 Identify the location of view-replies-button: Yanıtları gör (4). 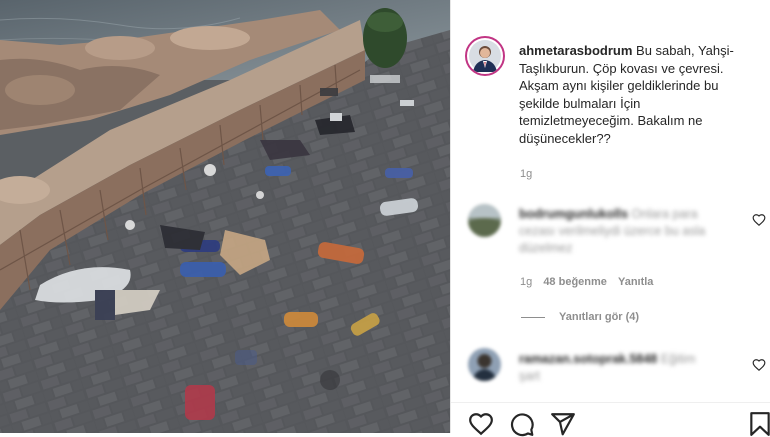
(580, 317).